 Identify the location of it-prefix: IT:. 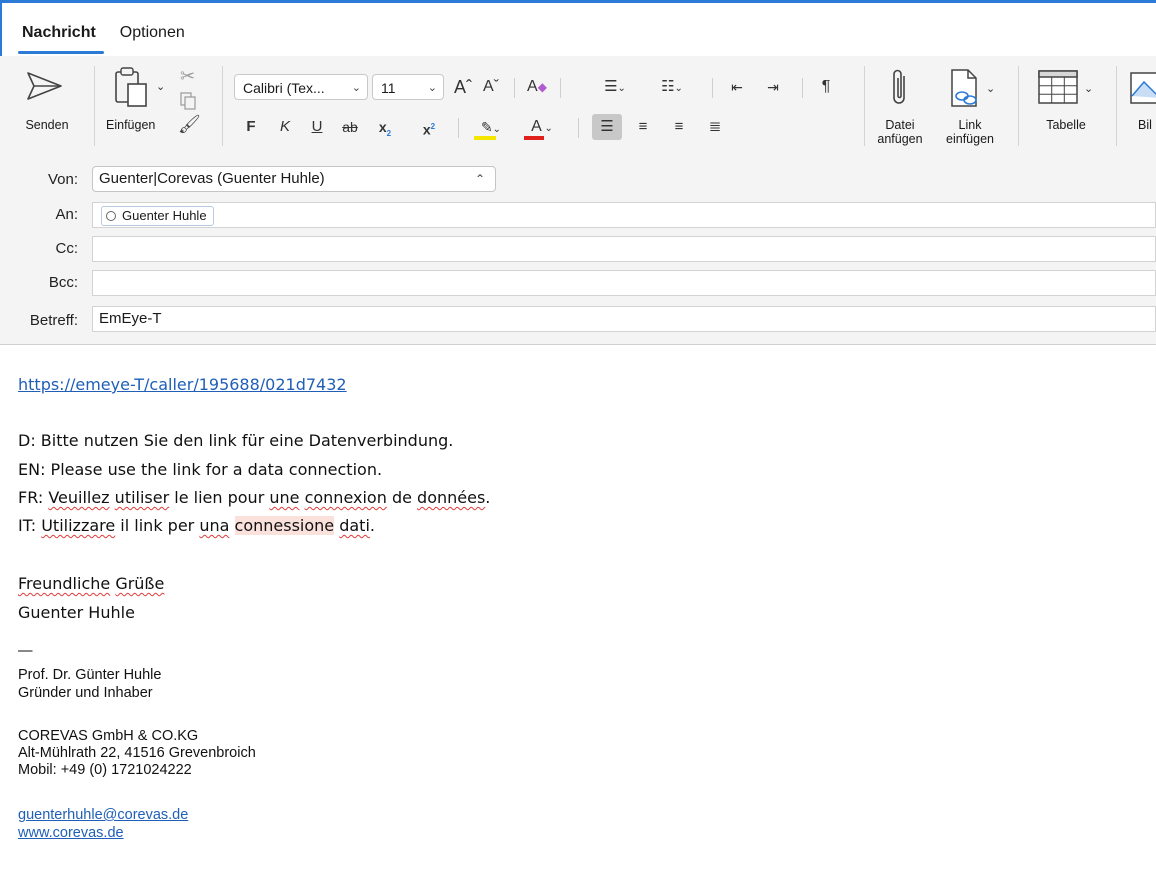
(30, 525).